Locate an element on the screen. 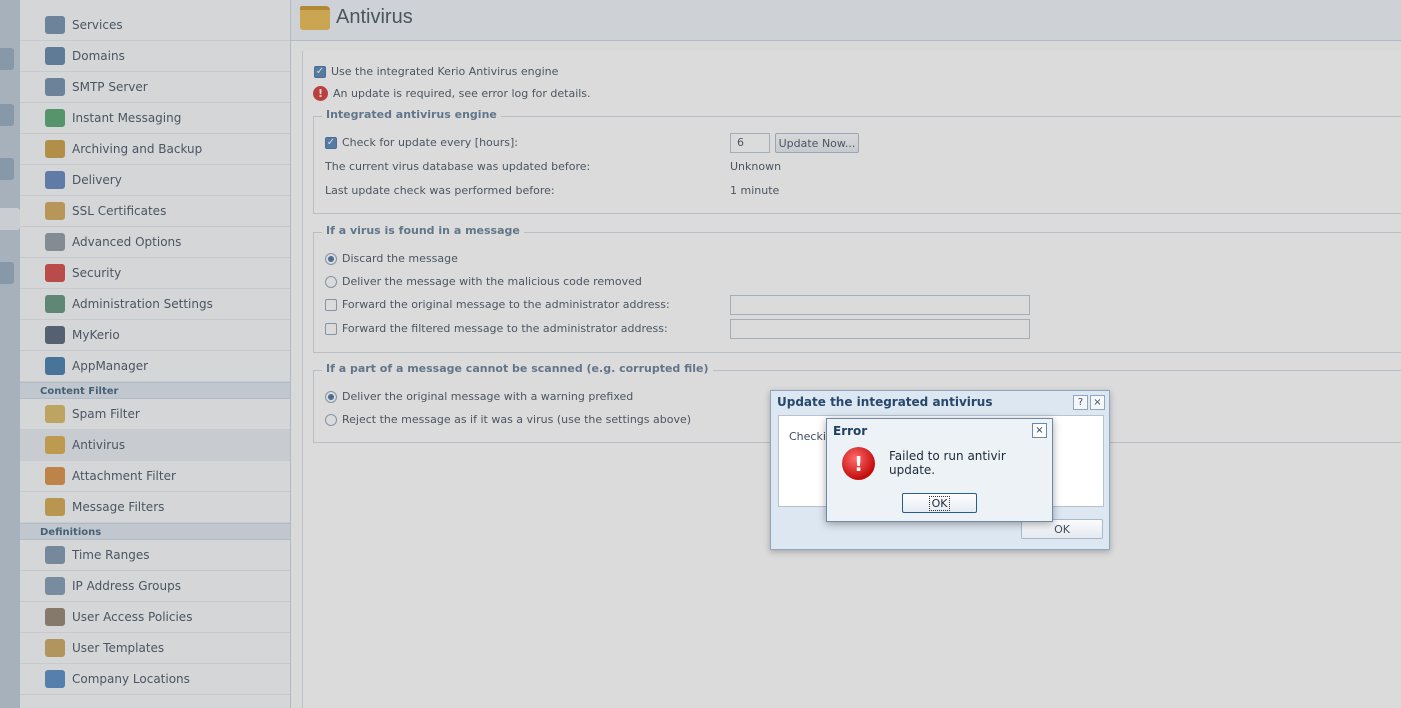 The height and width of the screenshot is (708, 1401). error-dialog-title: Error is located at coordinates (850, 431).